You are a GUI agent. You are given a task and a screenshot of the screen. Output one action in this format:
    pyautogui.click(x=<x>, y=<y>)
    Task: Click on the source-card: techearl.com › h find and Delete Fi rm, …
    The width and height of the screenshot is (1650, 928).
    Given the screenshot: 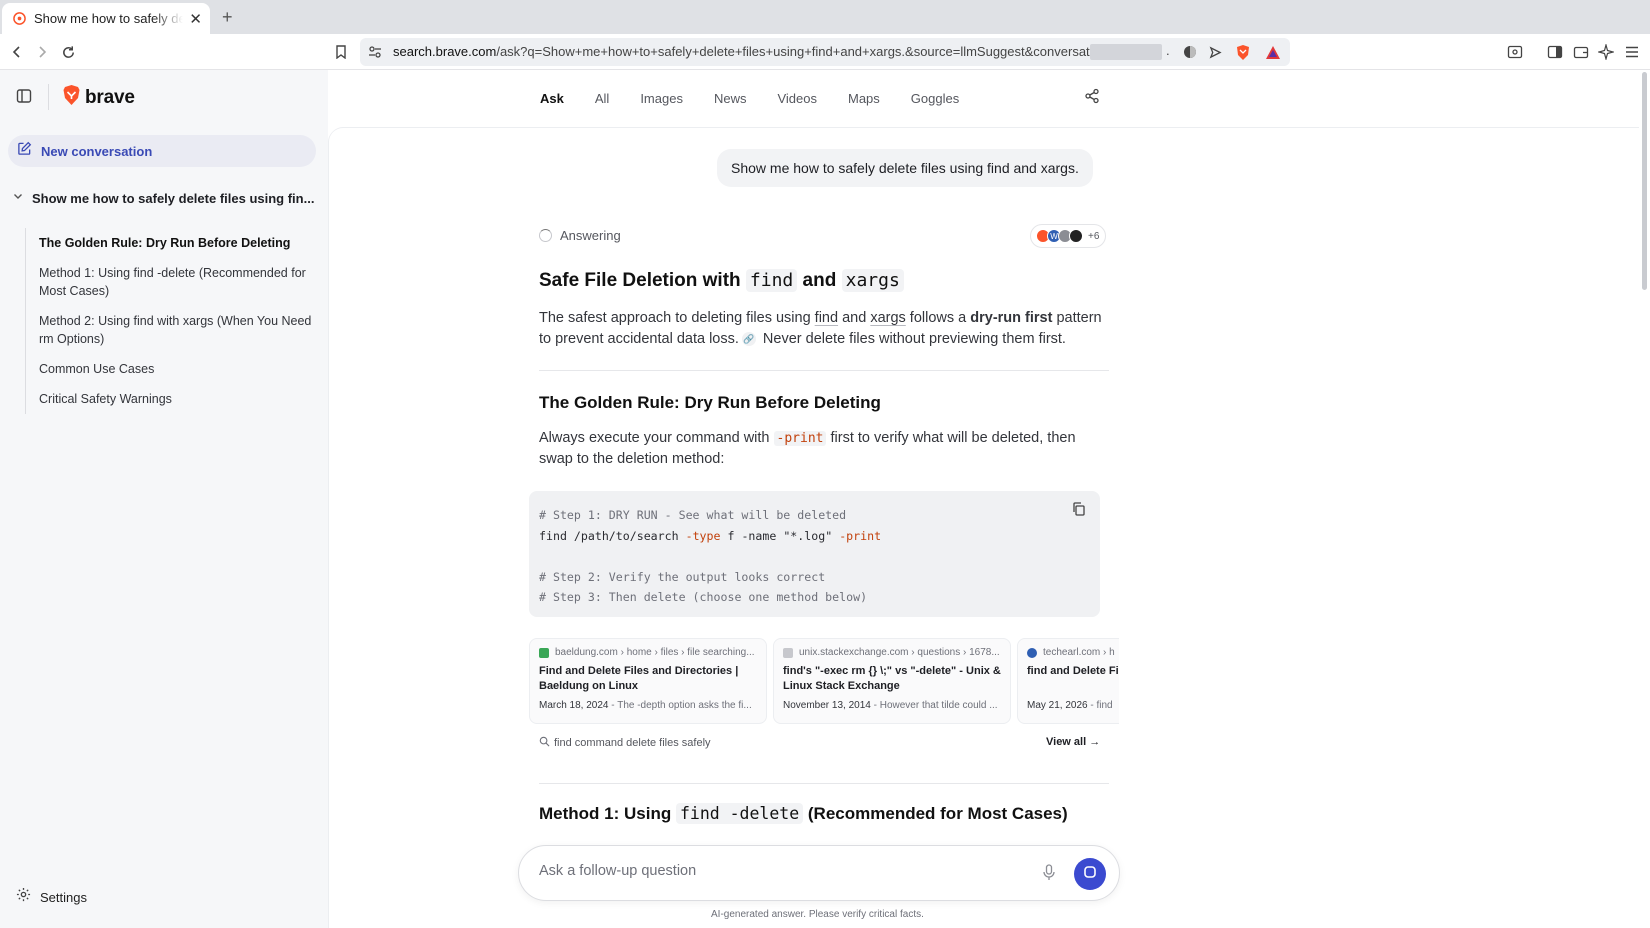 What is the action you would take?
    pyautogui.click(x=1068, y=681)
    